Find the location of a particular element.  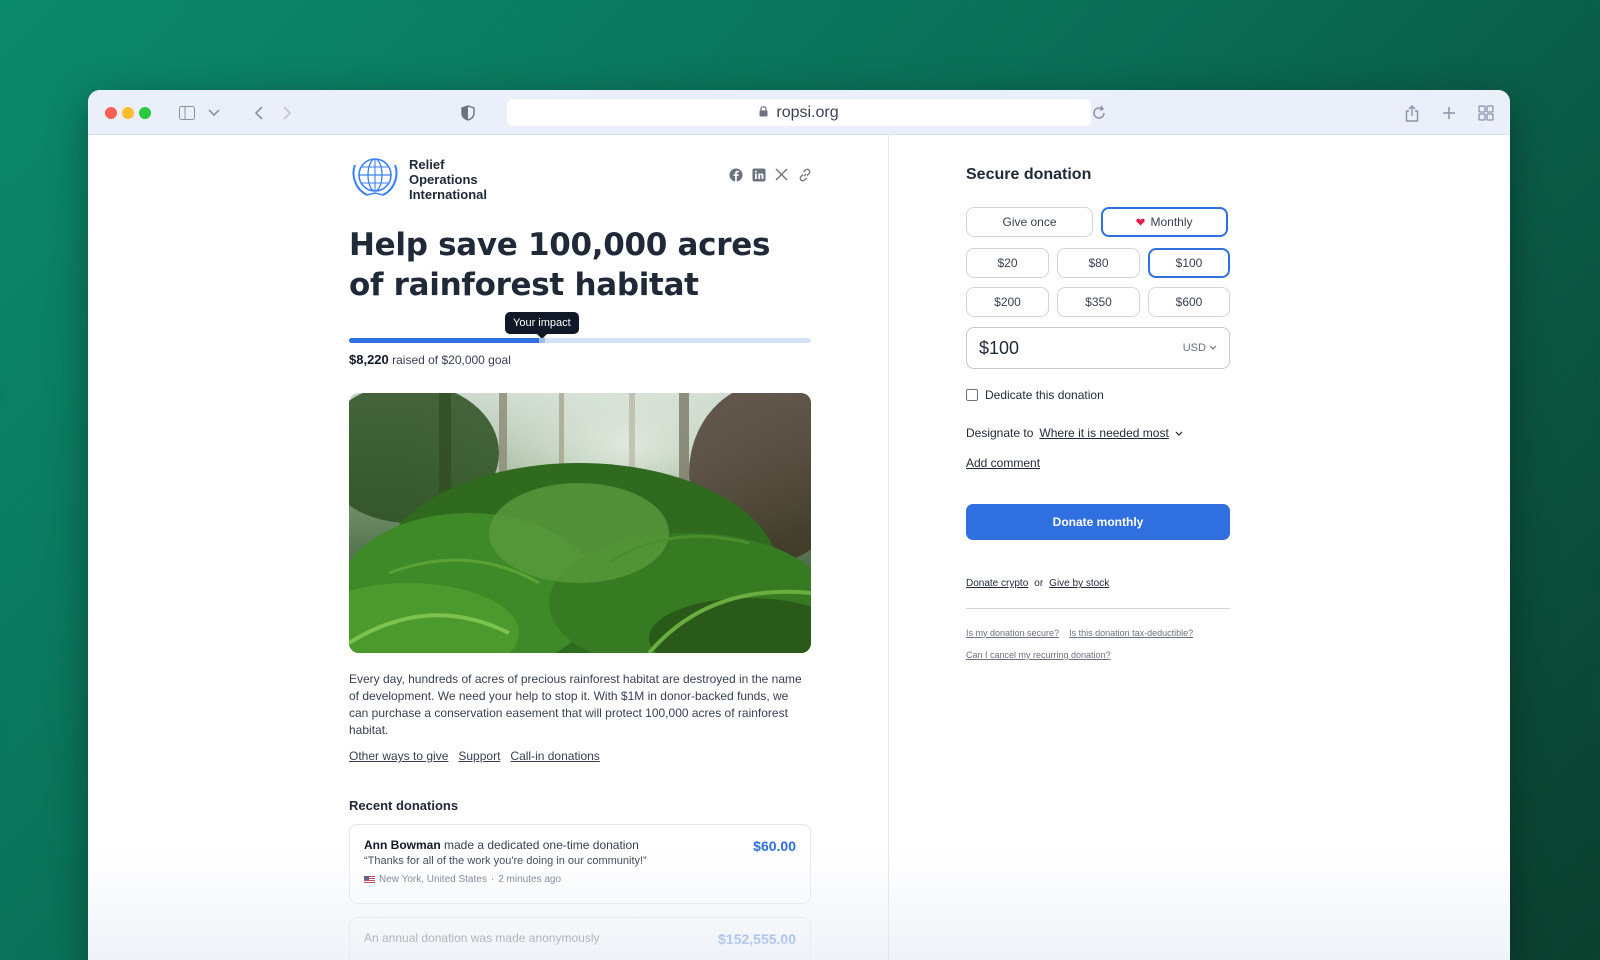

donation-amount: $60.00 is located at coordinates (774, 846).